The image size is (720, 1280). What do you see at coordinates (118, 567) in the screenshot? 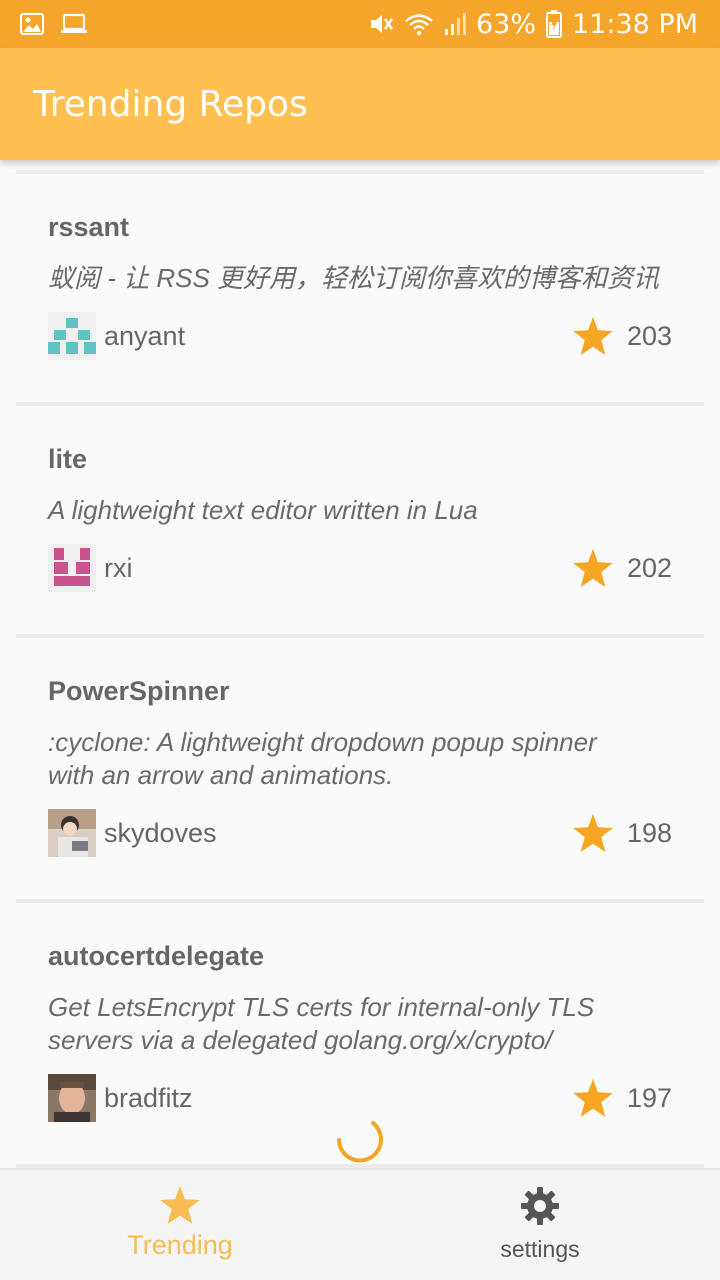
I see `owner-name: rxi` at bounding box center [118, 567].